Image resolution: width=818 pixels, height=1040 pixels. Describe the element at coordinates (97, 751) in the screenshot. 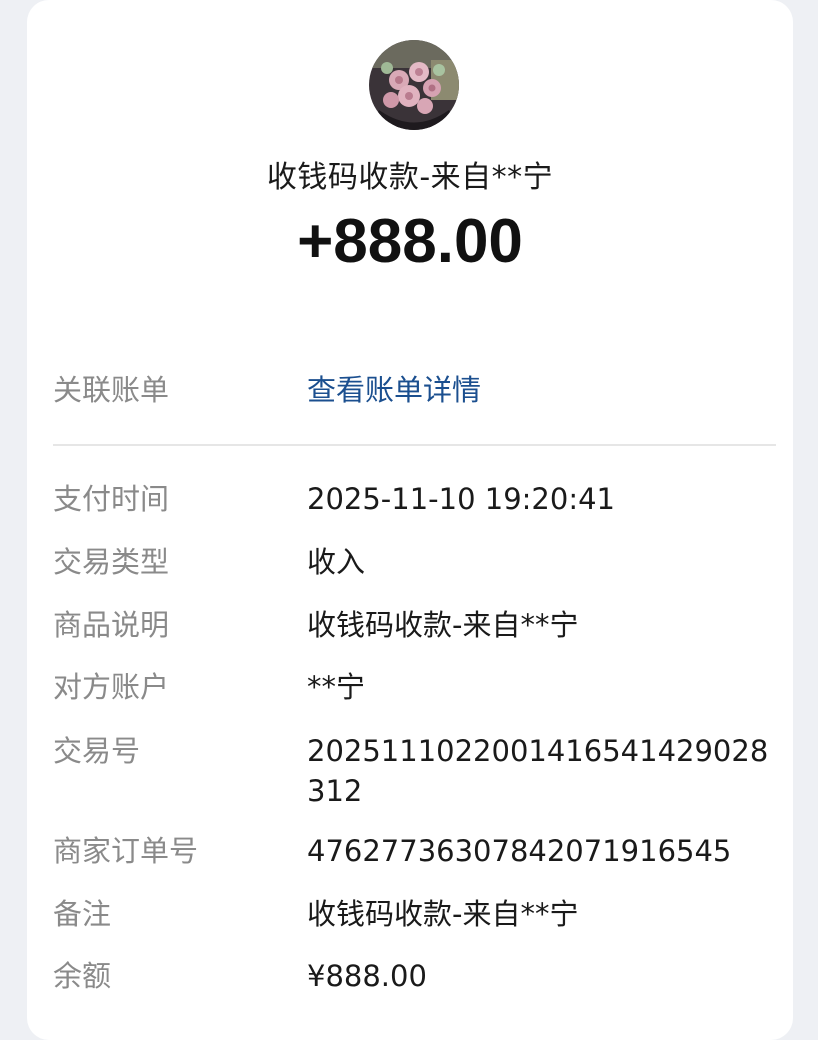

I see `detail-label: 交易号` at that location.